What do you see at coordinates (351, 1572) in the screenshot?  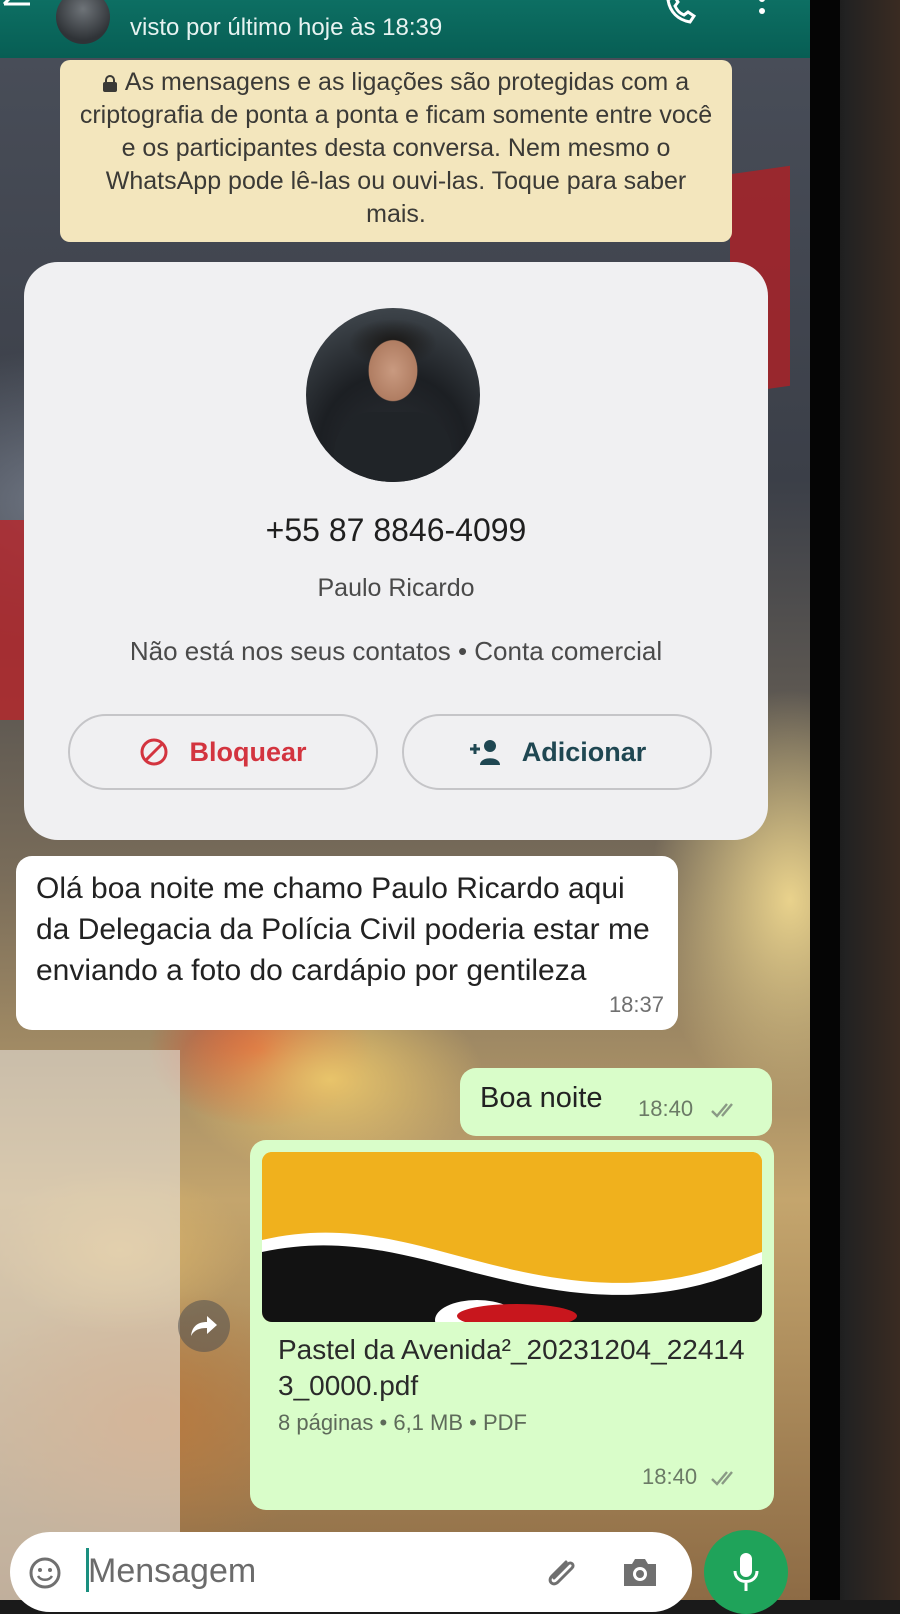 I see `message-composer: Mensagem` at bounding box center [351, 1572].